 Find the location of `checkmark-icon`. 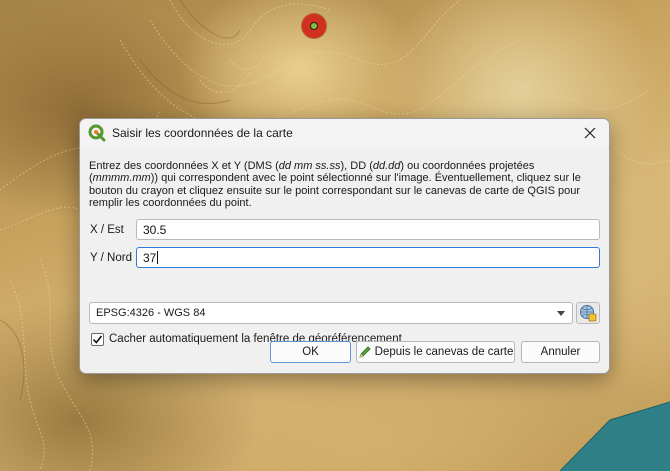

checkmark-icon is located at coordinates (97, 339).